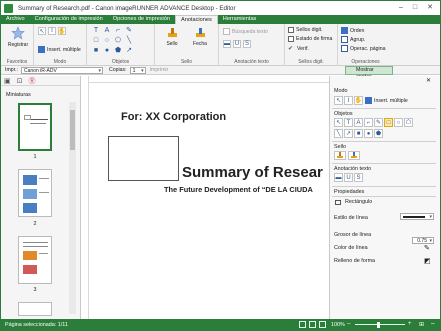  What do you see at coordinates (237, 44) in the screenshot?
I see `underline-icon: U` at bounding box center [237, 44].